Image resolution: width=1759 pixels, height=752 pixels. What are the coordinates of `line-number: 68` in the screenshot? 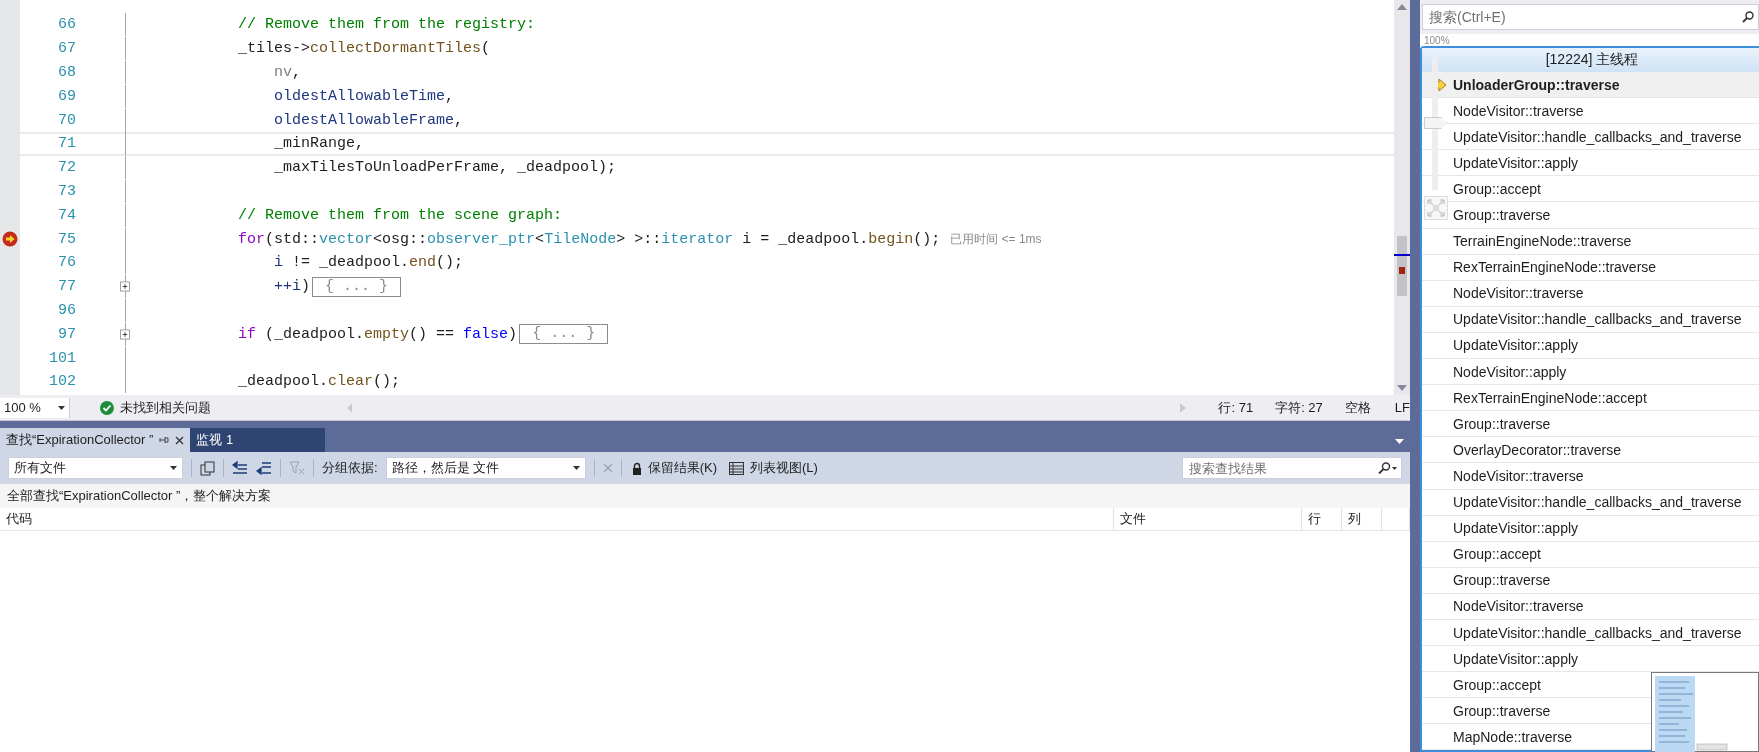 It's located at (66, 72).